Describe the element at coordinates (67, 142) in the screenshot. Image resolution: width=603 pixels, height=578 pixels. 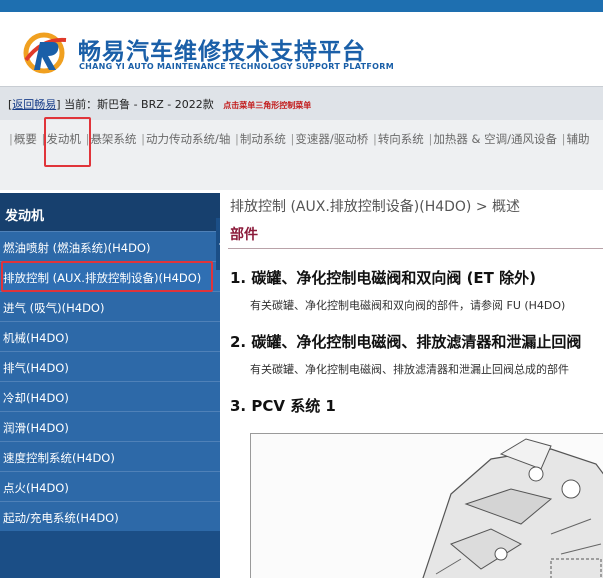
I see `nav-engine-highlight-box` at that location.